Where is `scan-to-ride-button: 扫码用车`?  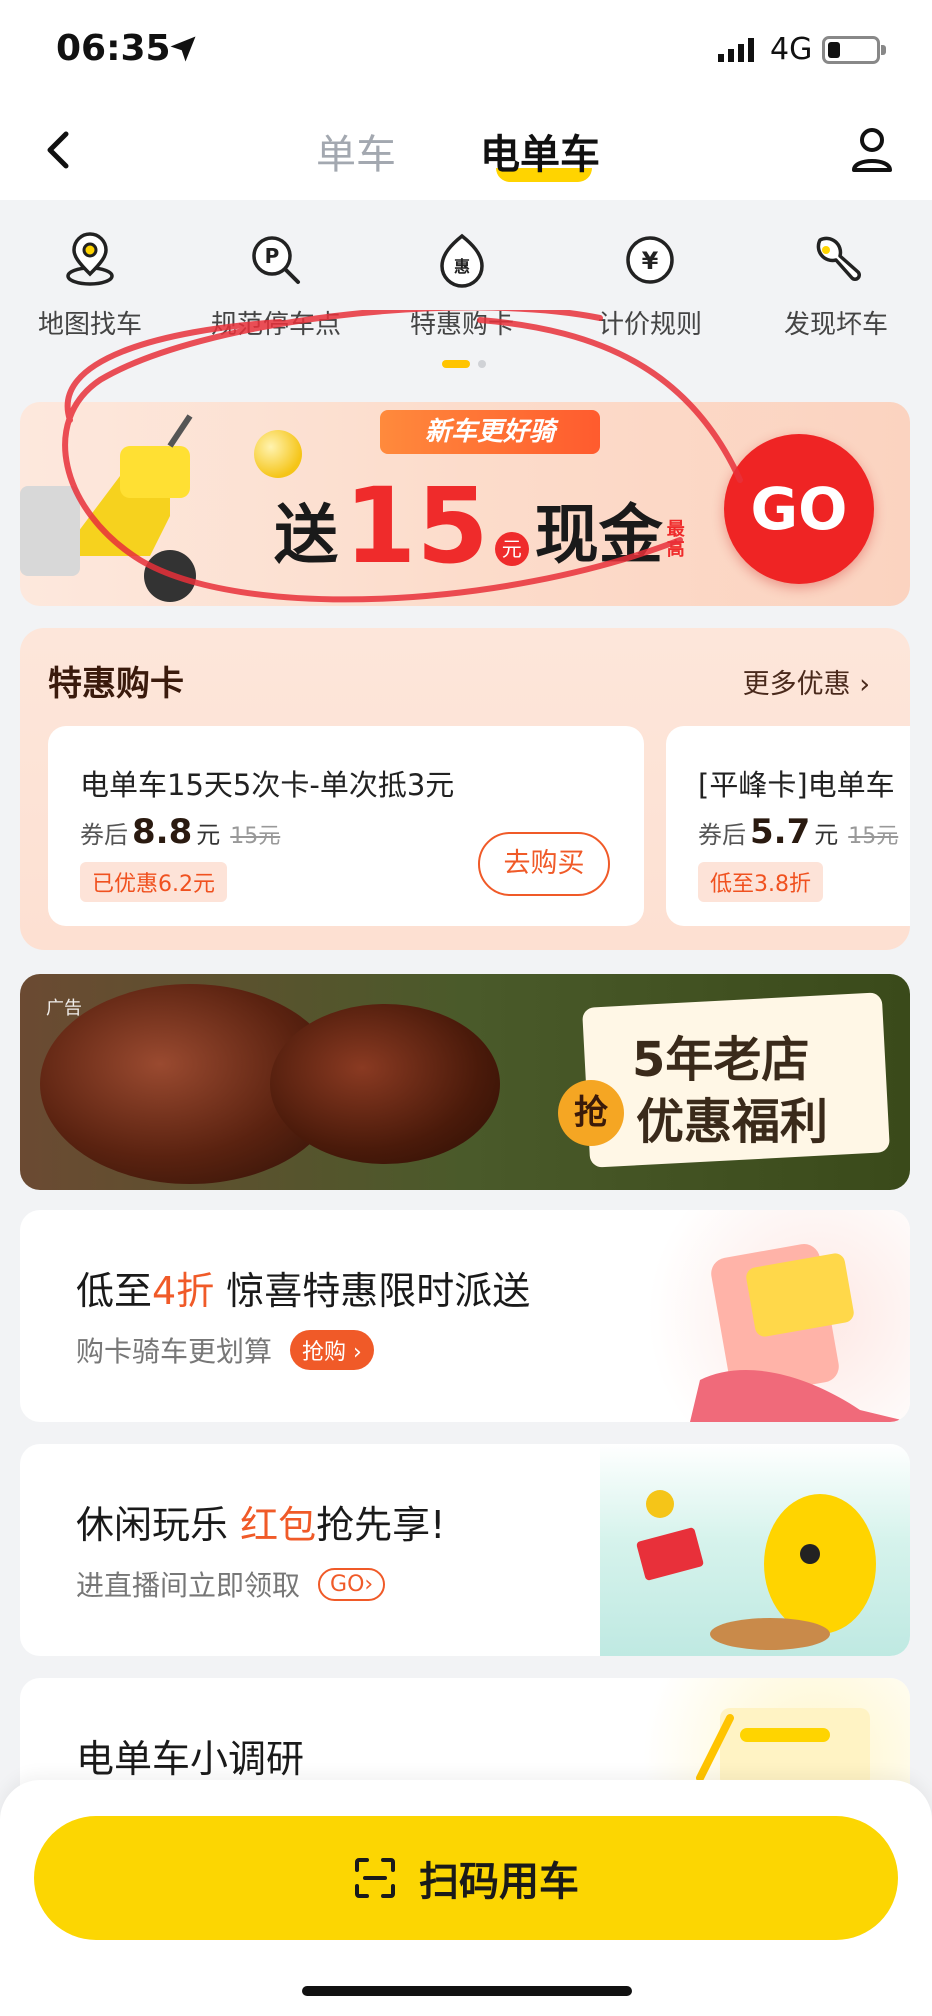
scan-to-ride-button: 扫码用车 is located at coordinates (466, 1878).